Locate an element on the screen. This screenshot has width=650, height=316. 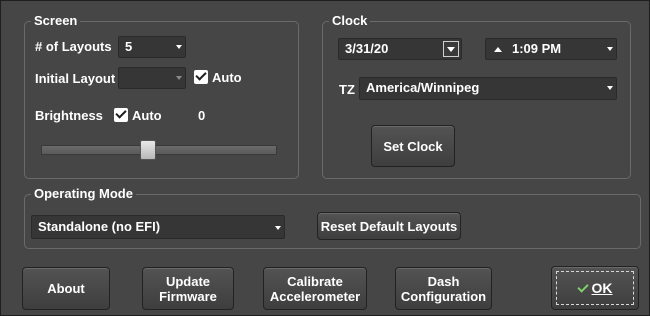
ok-content: OK is located at coordinates (594, 287).